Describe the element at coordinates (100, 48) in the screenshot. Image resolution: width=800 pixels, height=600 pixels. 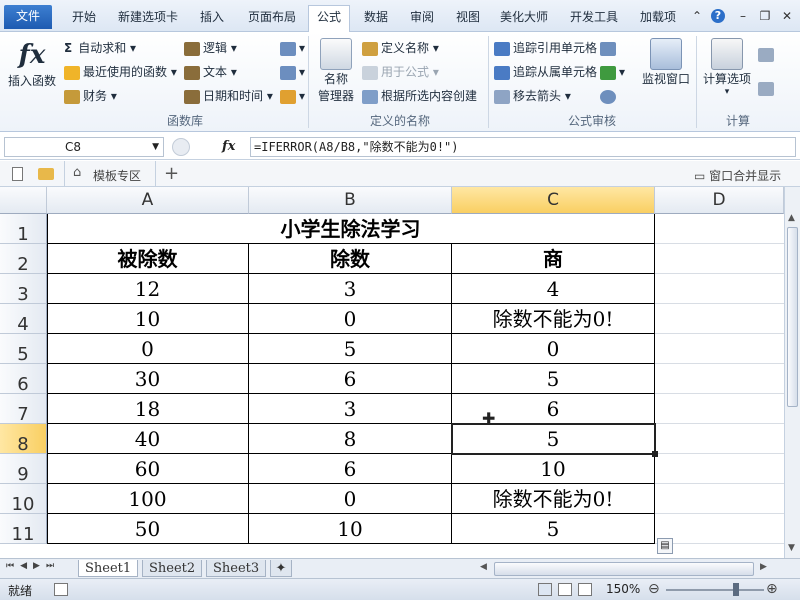
I see `autosum-button: Σ 自动求和 ▾` at that location.